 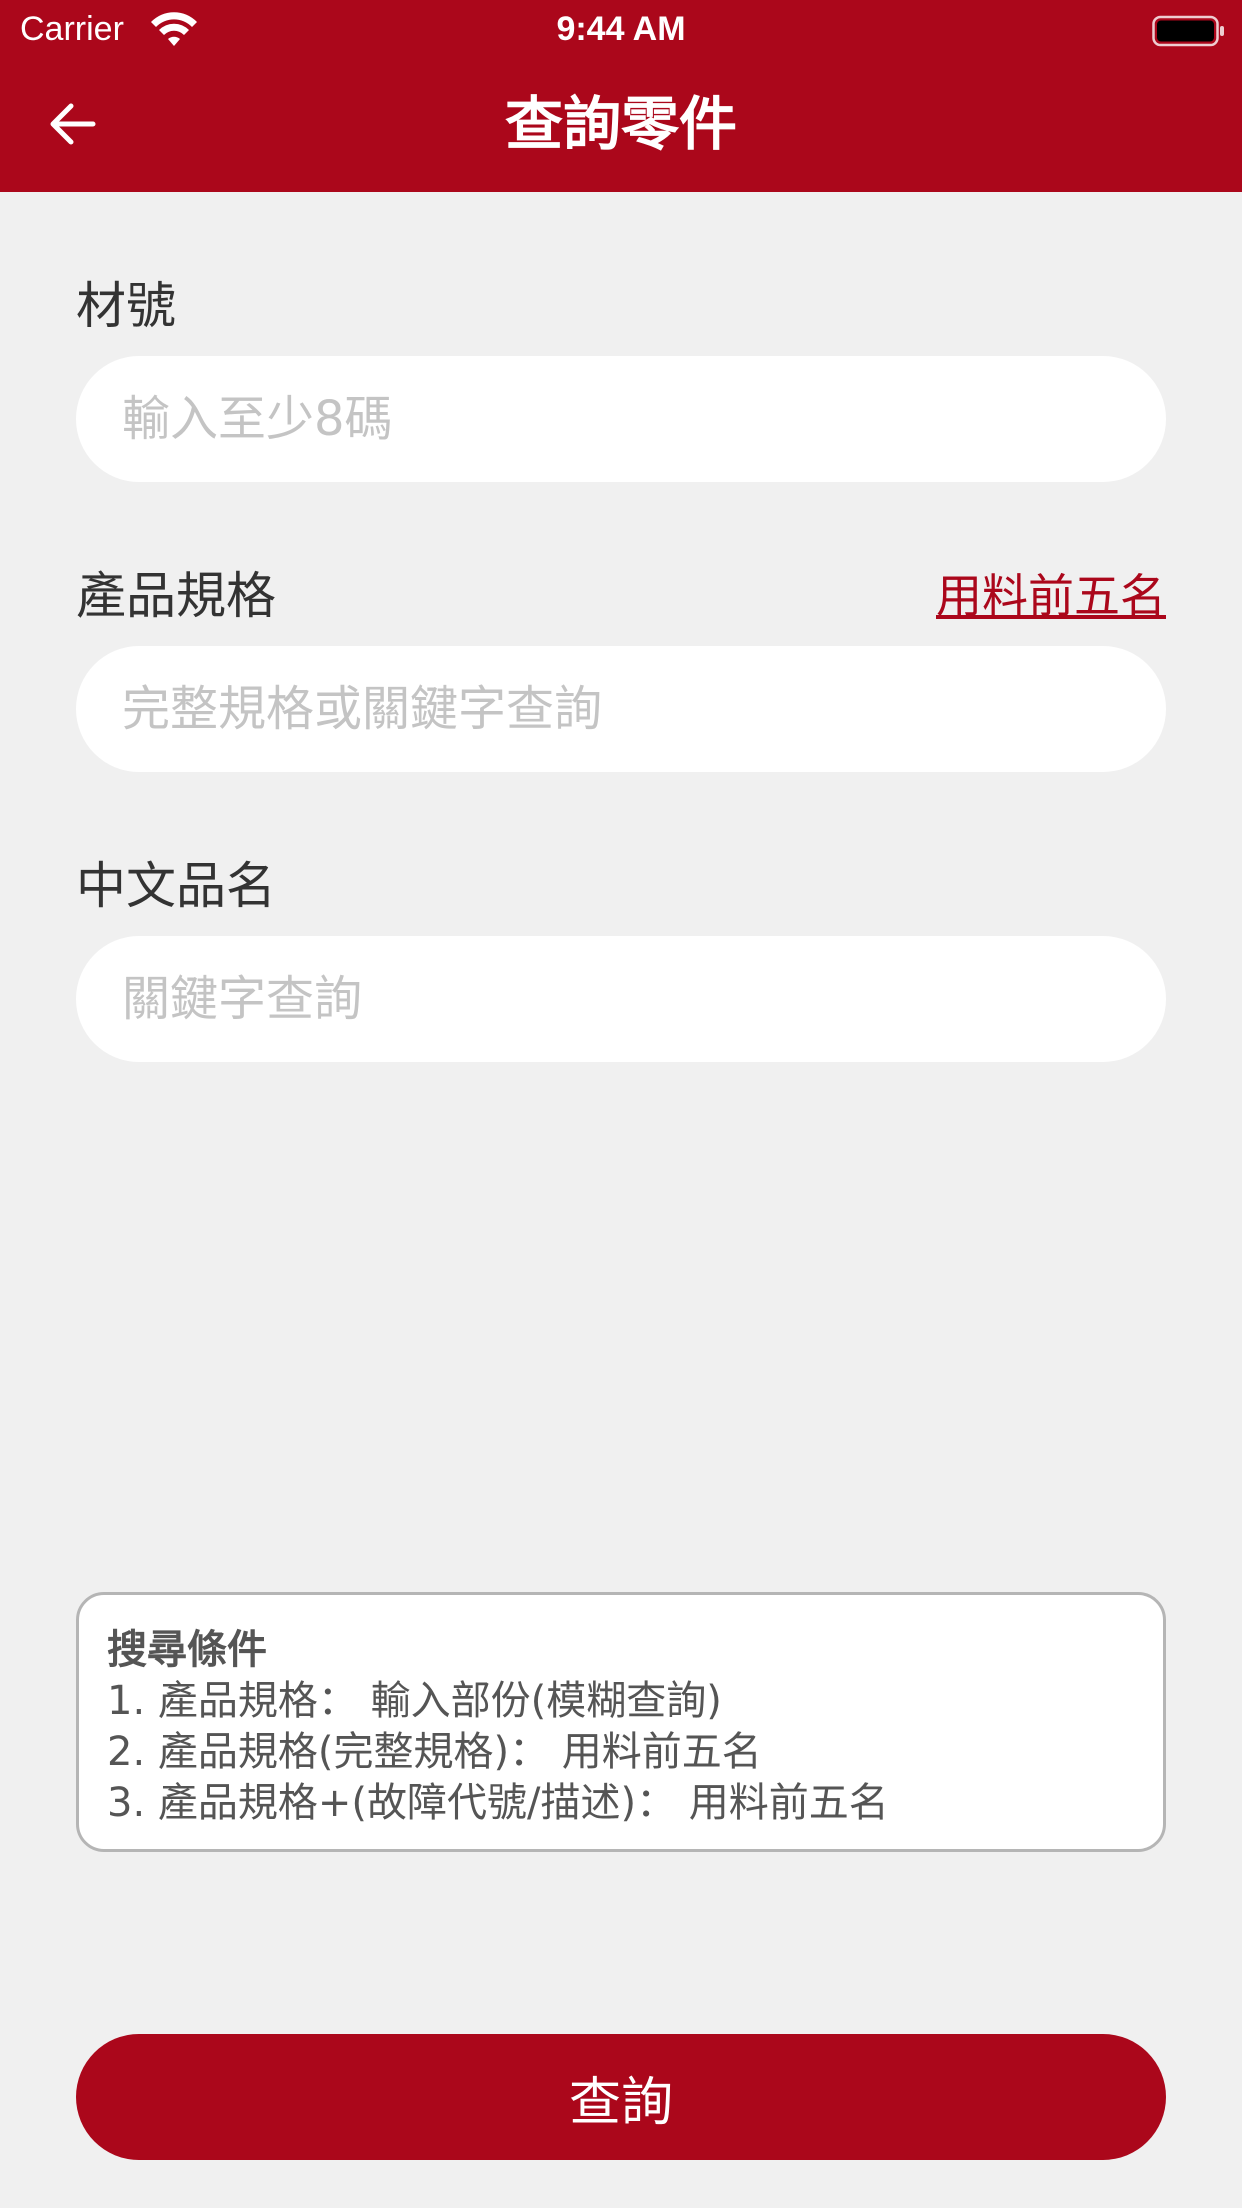 What do you see at coordinates (621, 2097) in the screenshot?
I see `query-button: 查詢` at bounding box center [621, 2097].